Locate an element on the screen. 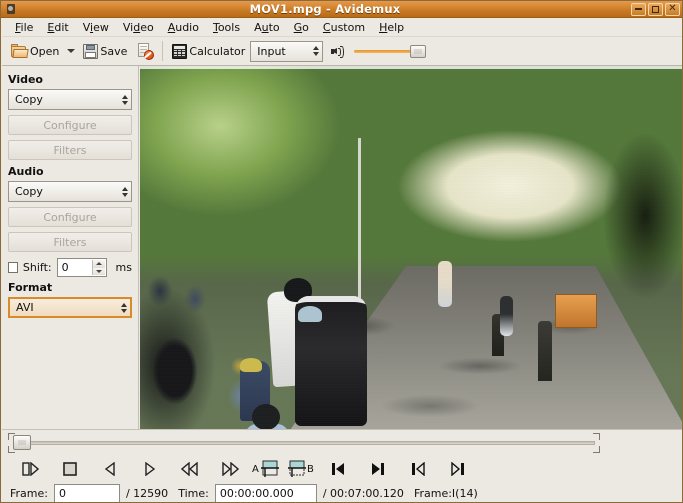 This screenshot has height=503, width=683. timeline-track is located at coordinates (304, 443).